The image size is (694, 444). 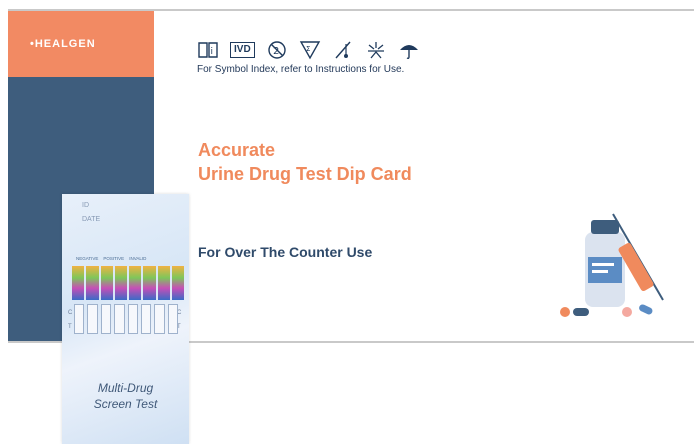 I want to click on card-id-label: ID, so click(x=85, y=205).